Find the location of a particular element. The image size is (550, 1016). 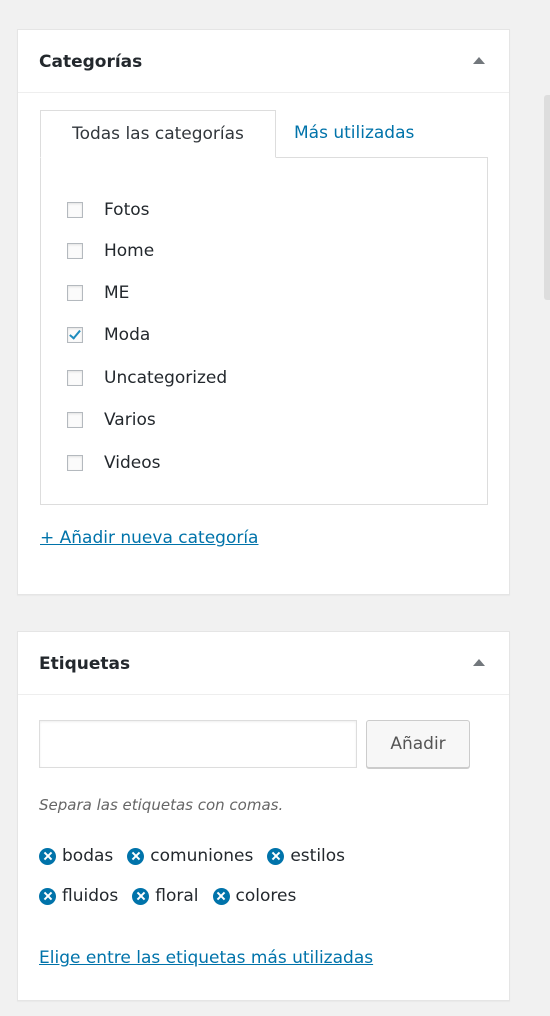

tag-item: comuniones is located at coordinates (190, 856).